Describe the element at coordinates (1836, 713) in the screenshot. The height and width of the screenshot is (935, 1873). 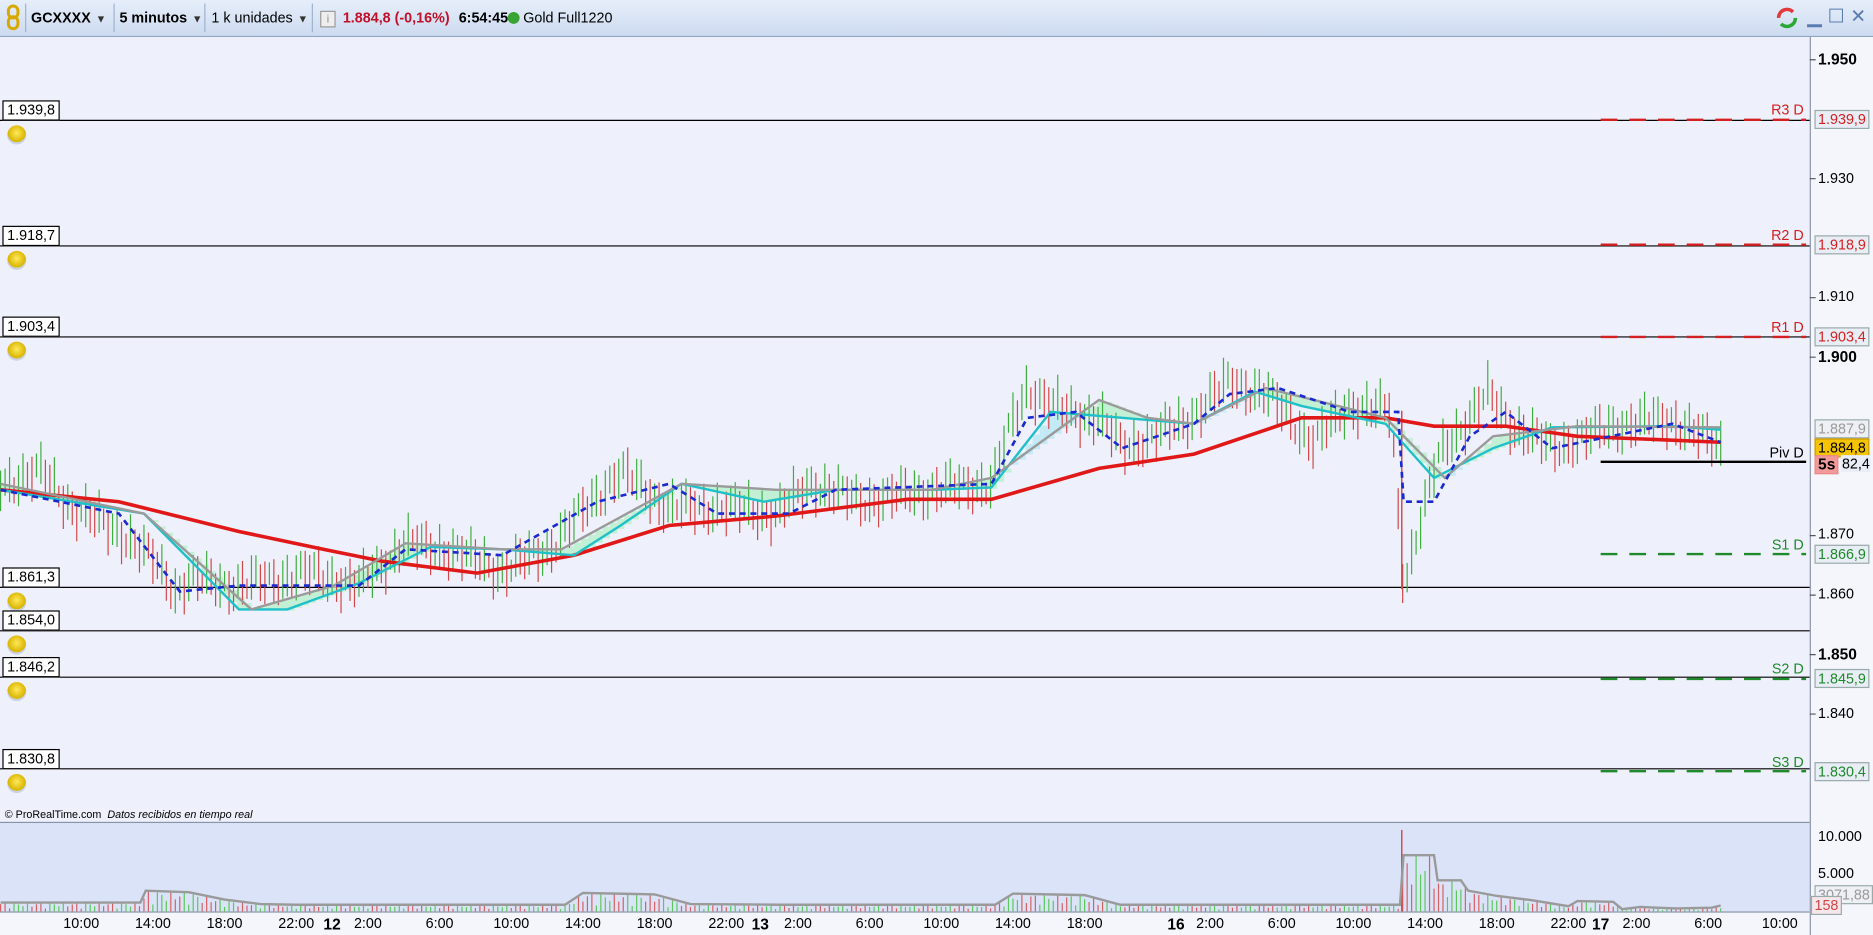
I see `price-tick-label: 1.840` at that location.